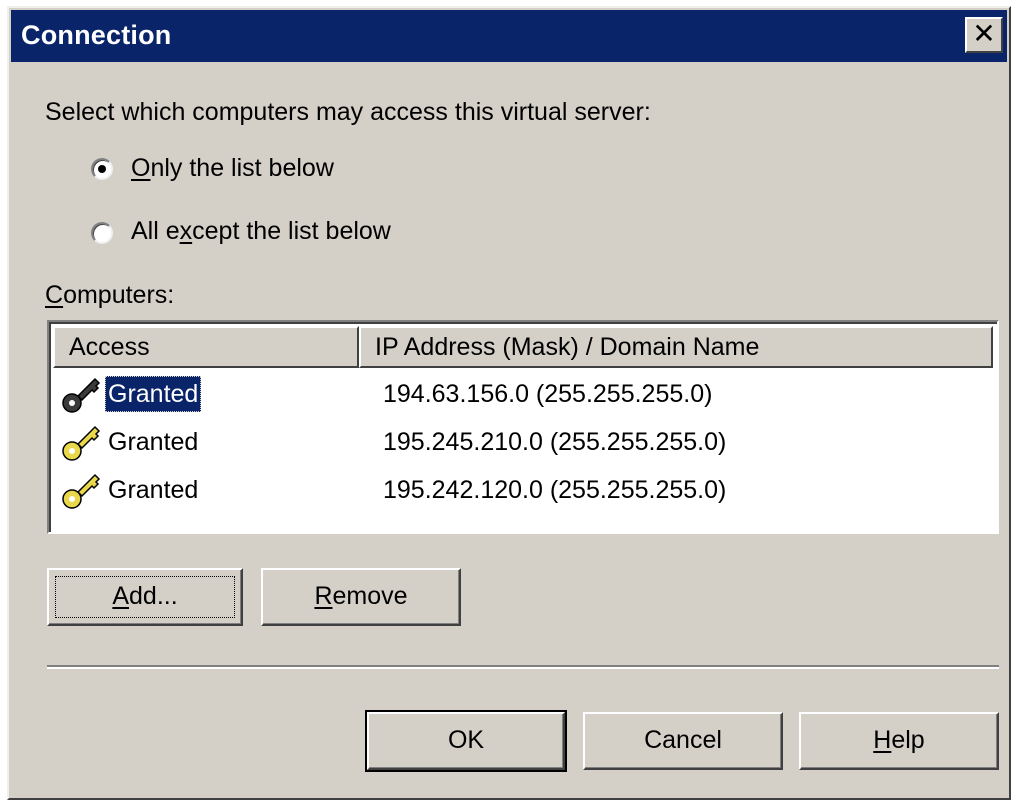  Describe the element at coordinates (509, 36) in the screenshot. I see `title-bar: Connection ✕` at that location.